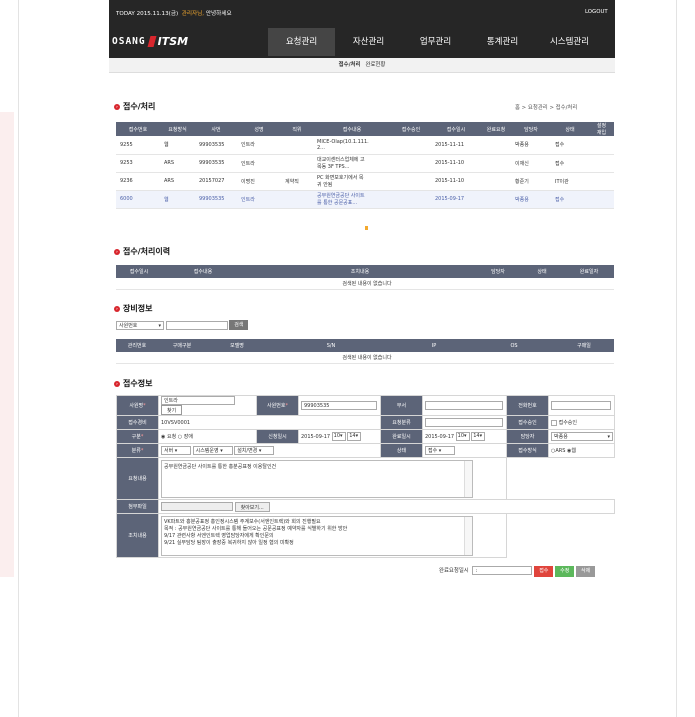 The height and width of the screenshot is (717, 695). What do you see at coordinates (301, 42) in the screenshot?
I see `nav-item: 요청관리` at bounding box center [301, 42].